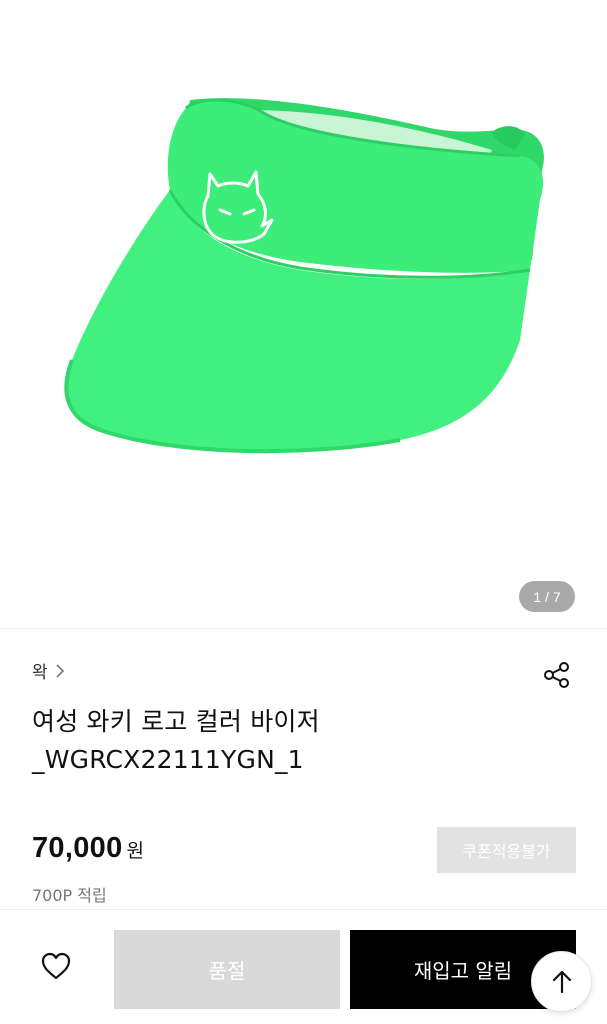 The image size is (607, 1024). I want to click on divider, so click(303, 628).